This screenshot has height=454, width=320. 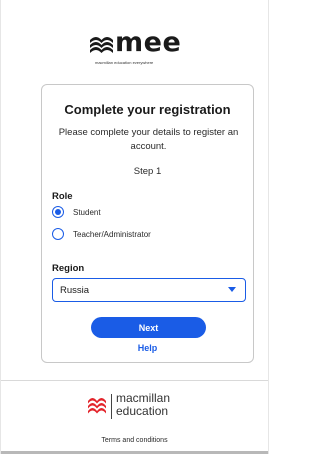 I want to click on footer-divider, so click(x=134, y=380).